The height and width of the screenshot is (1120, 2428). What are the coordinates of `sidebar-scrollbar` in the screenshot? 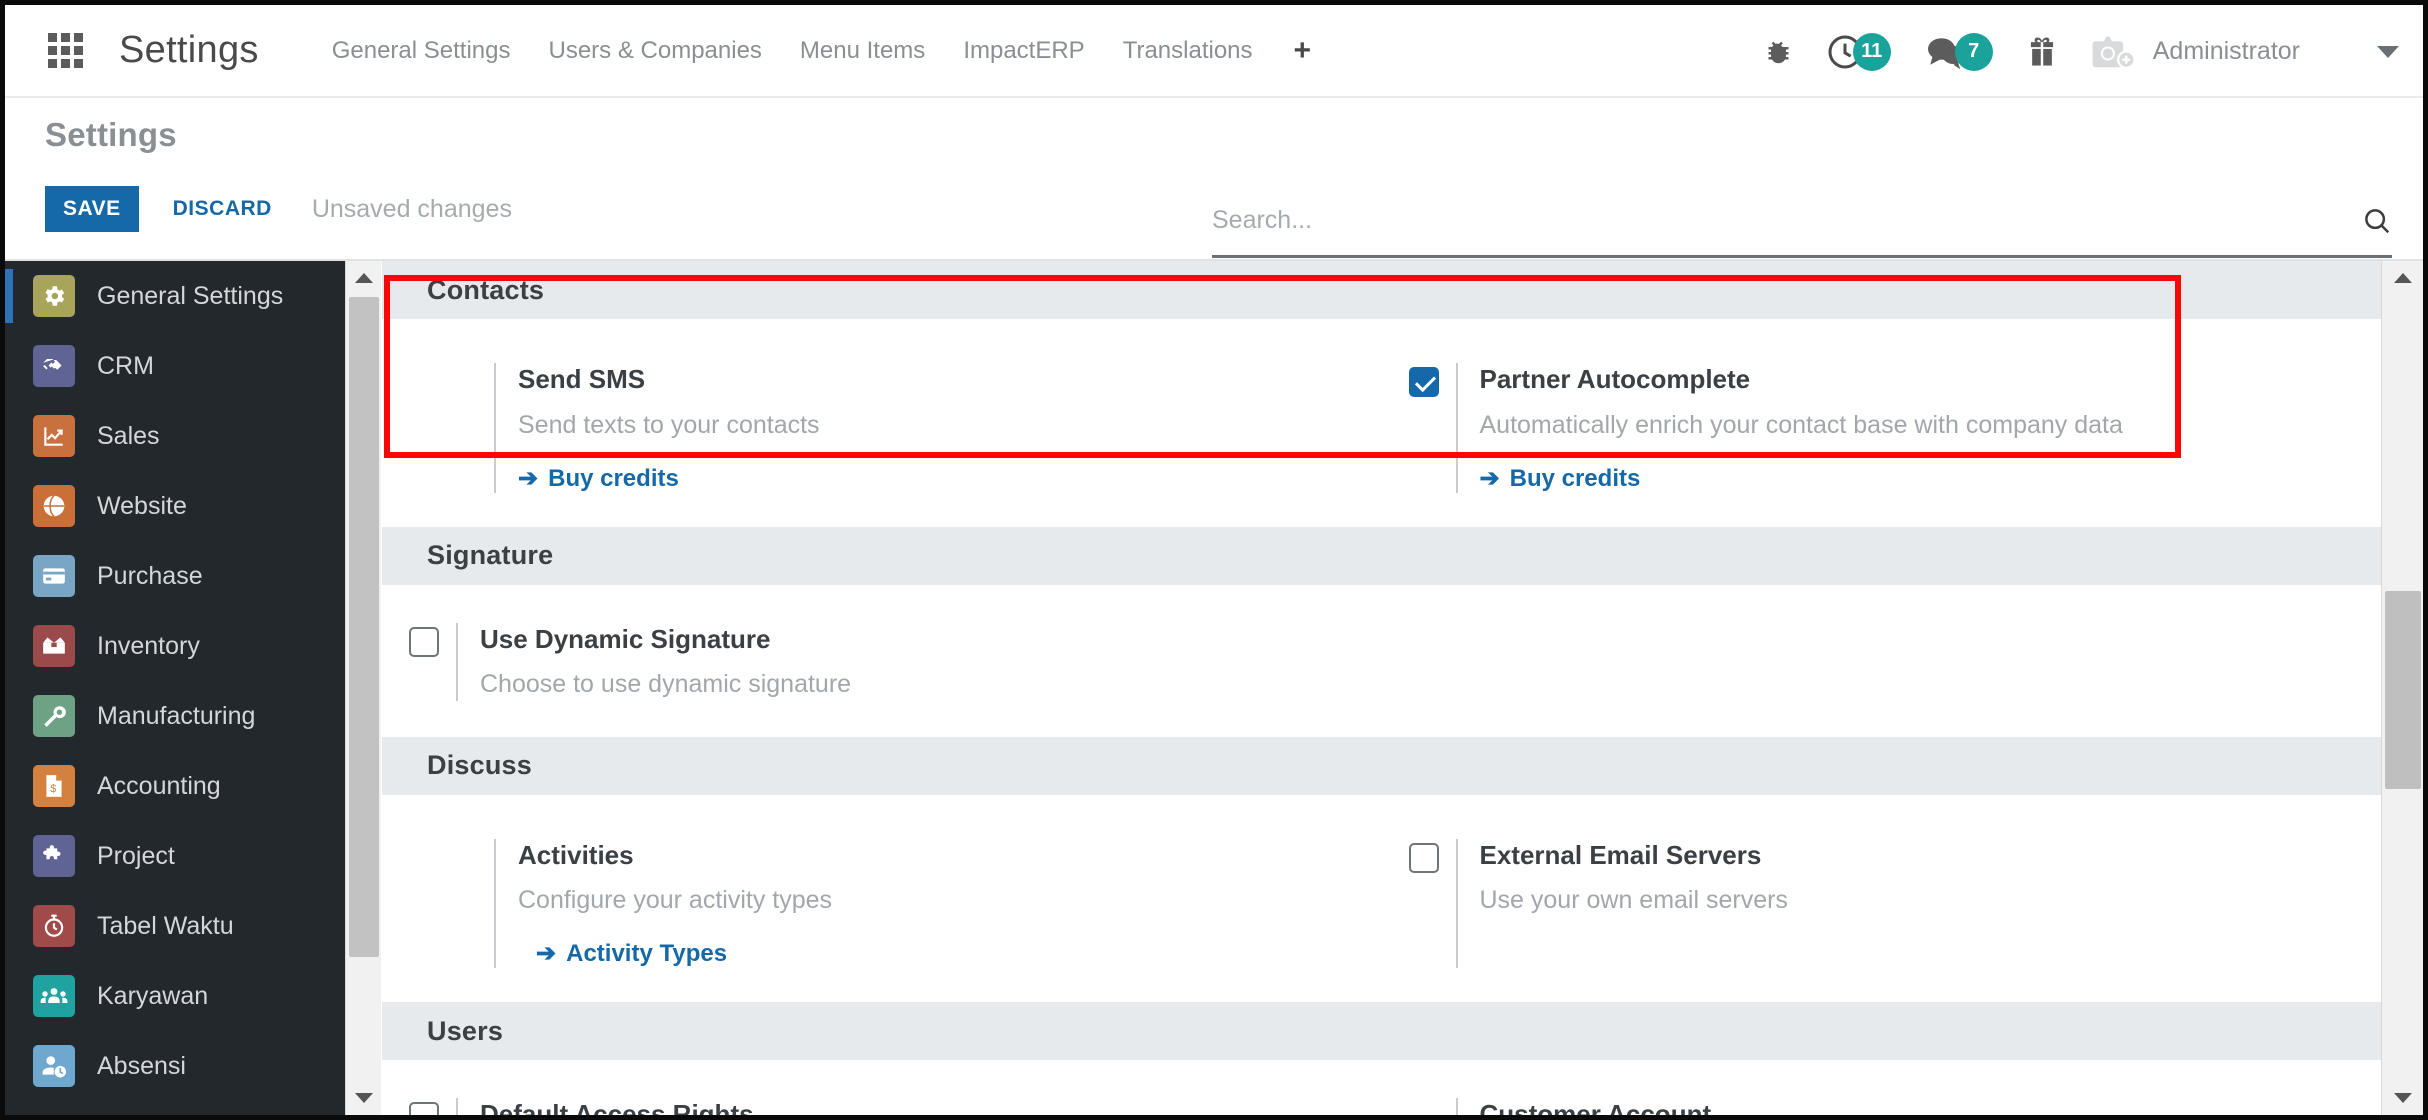 It's located at (363, 688).